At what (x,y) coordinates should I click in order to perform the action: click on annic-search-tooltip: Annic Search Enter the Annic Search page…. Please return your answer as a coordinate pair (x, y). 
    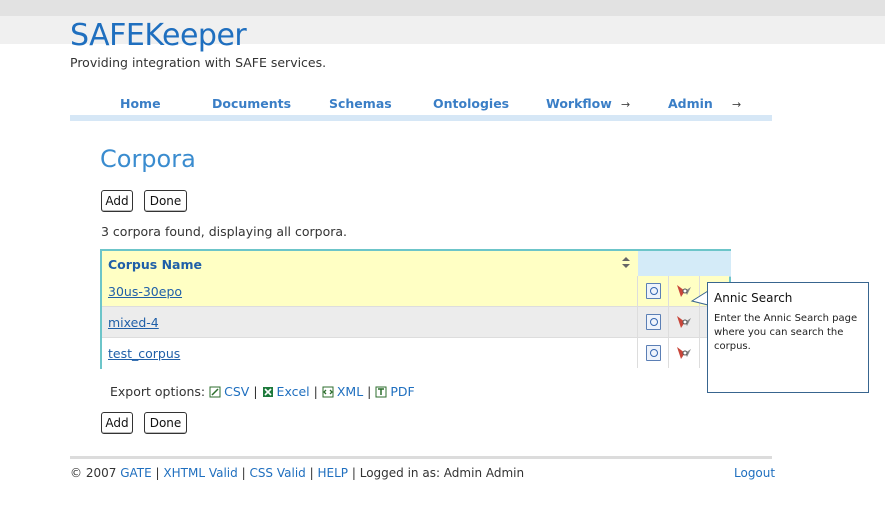
    Looking at the image, I should click on (788, 337).